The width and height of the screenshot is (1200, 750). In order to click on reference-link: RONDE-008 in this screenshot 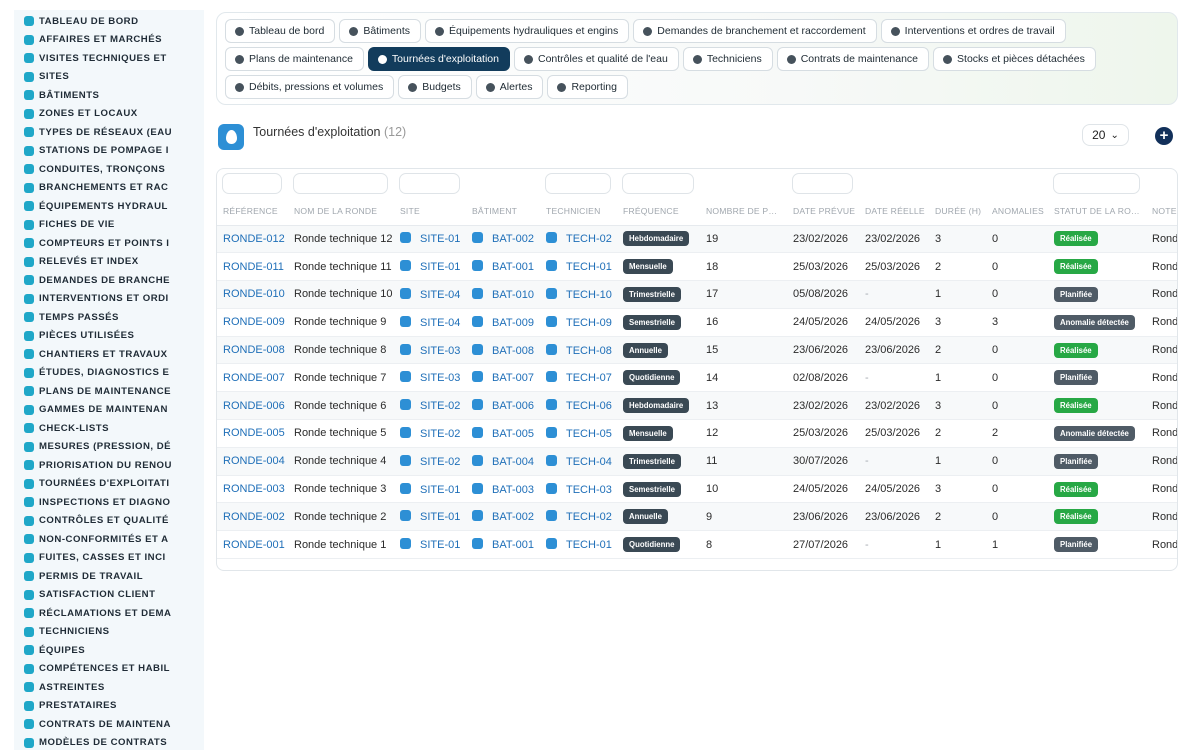, I will do `click(254, 350)`.